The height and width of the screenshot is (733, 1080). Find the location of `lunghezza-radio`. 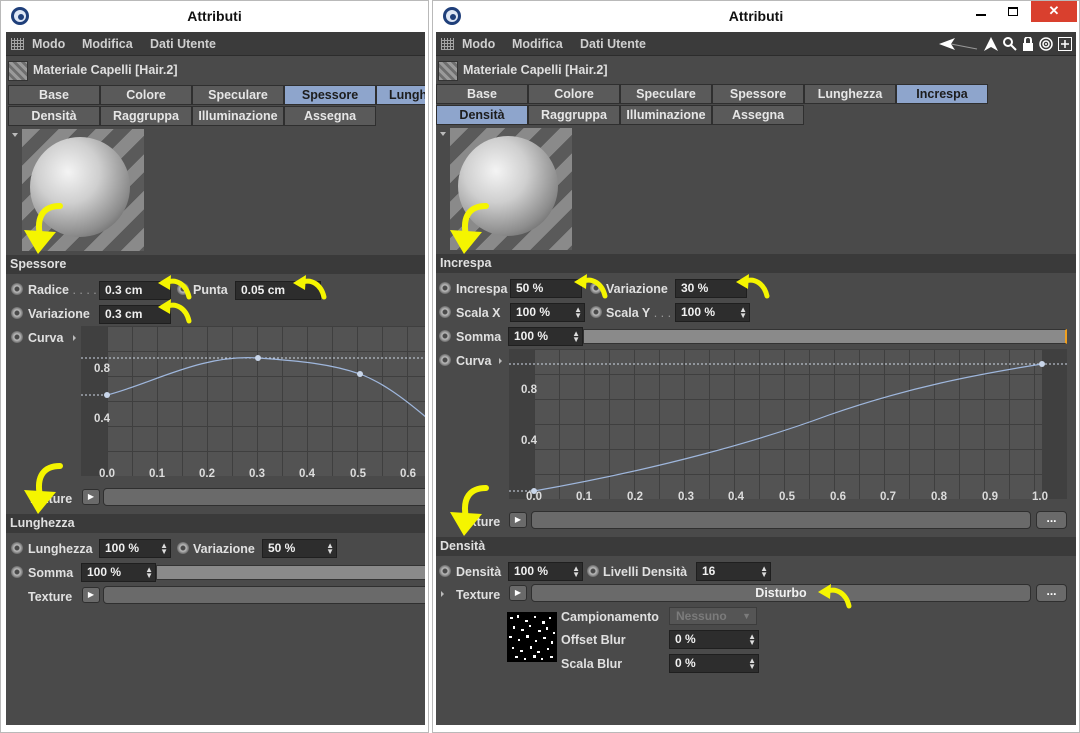

lunghezza-radio is located at coordinates (17, 548).